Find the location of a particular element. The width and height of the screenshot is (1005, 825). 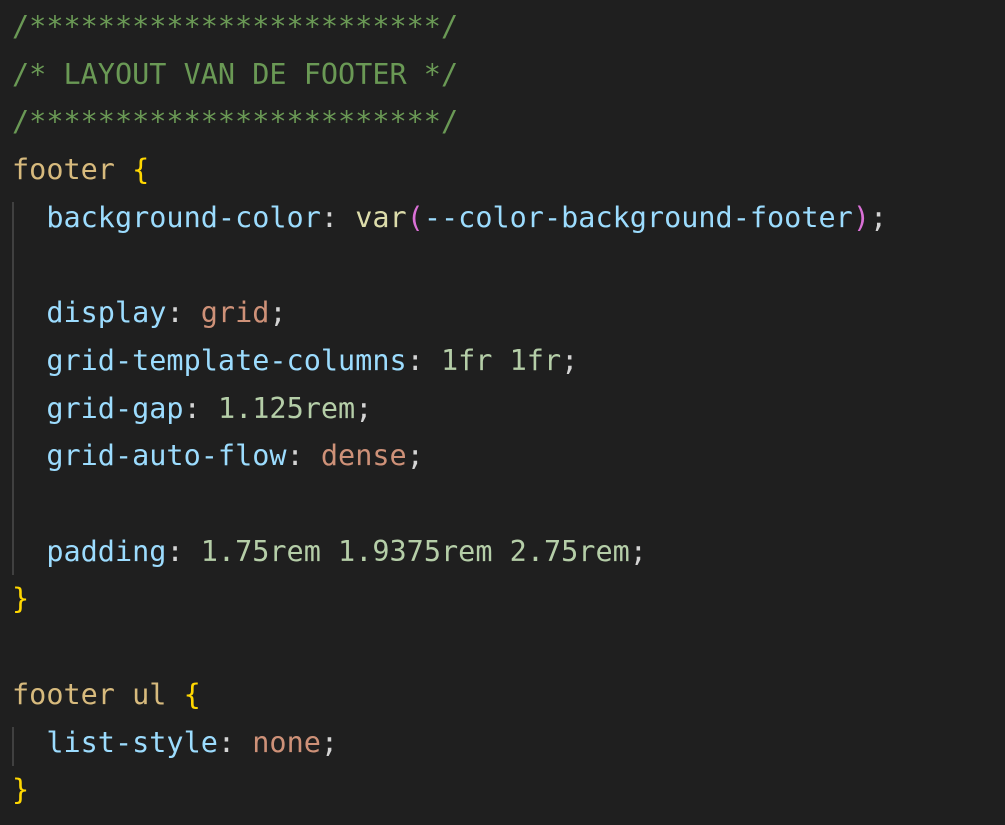

code-token-prop: display is located at coordinates (106, 313).